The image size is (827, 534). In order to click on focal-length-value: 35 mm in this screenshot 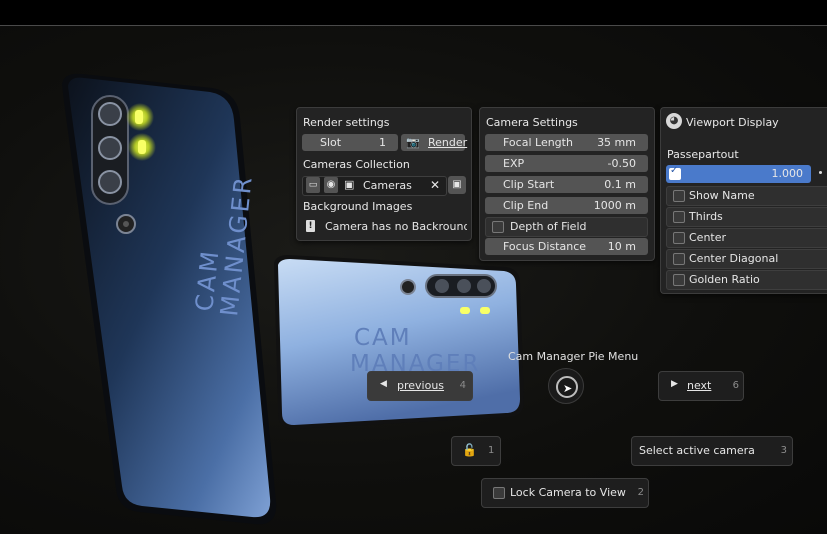, I will do `click(616, 142)`.